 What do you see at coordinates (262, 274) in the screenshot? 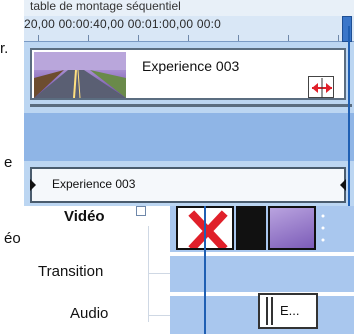
I see `transition-track-row` at bounding box center [262, 274].